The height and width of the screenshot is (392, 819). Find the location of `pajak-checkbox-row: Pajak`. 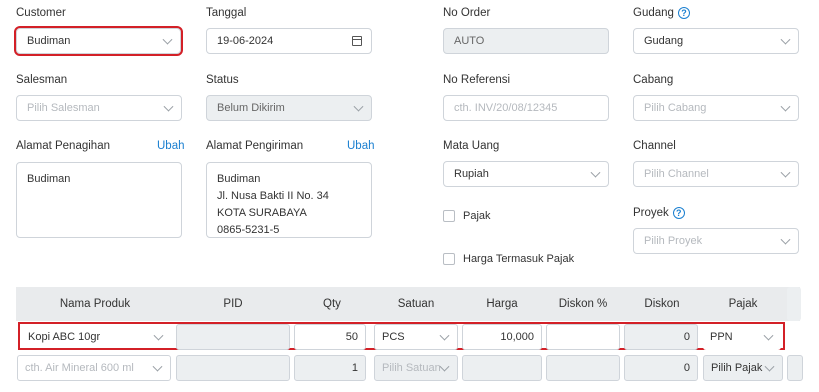

pajak-checkbox-row: Pajak is located at coordinates (467, 216).